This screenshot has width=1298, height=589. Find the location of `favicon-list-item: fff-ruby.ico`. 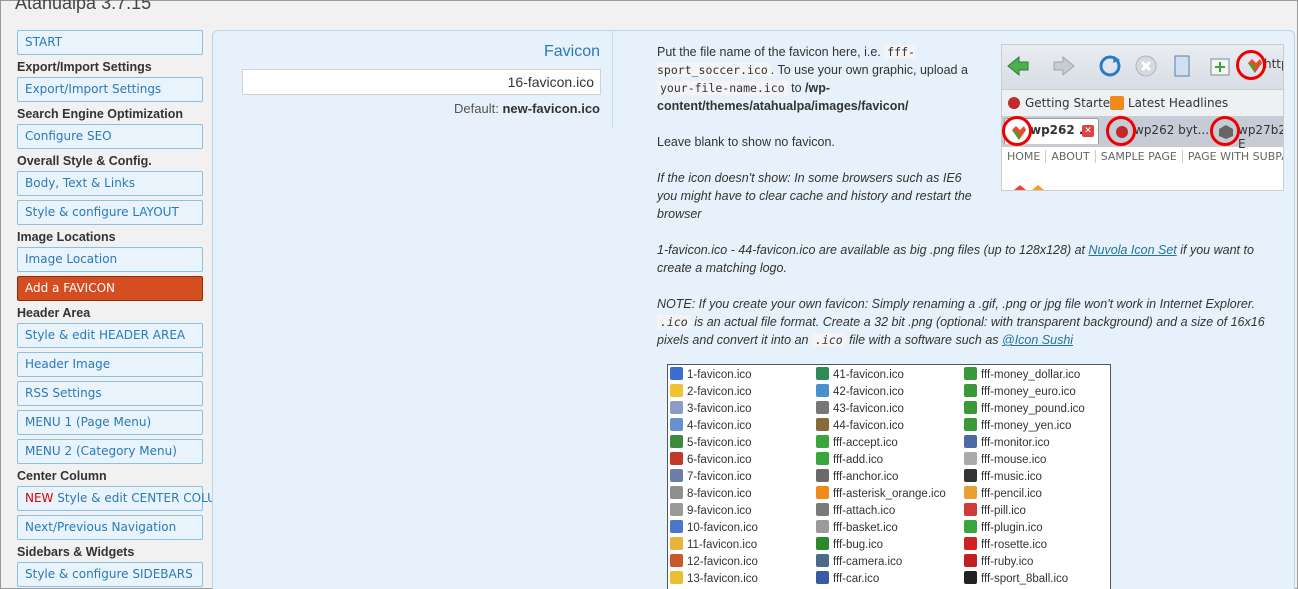

favicon-list-item: fff-ruby.ico is located at coordinates (1024, 562).